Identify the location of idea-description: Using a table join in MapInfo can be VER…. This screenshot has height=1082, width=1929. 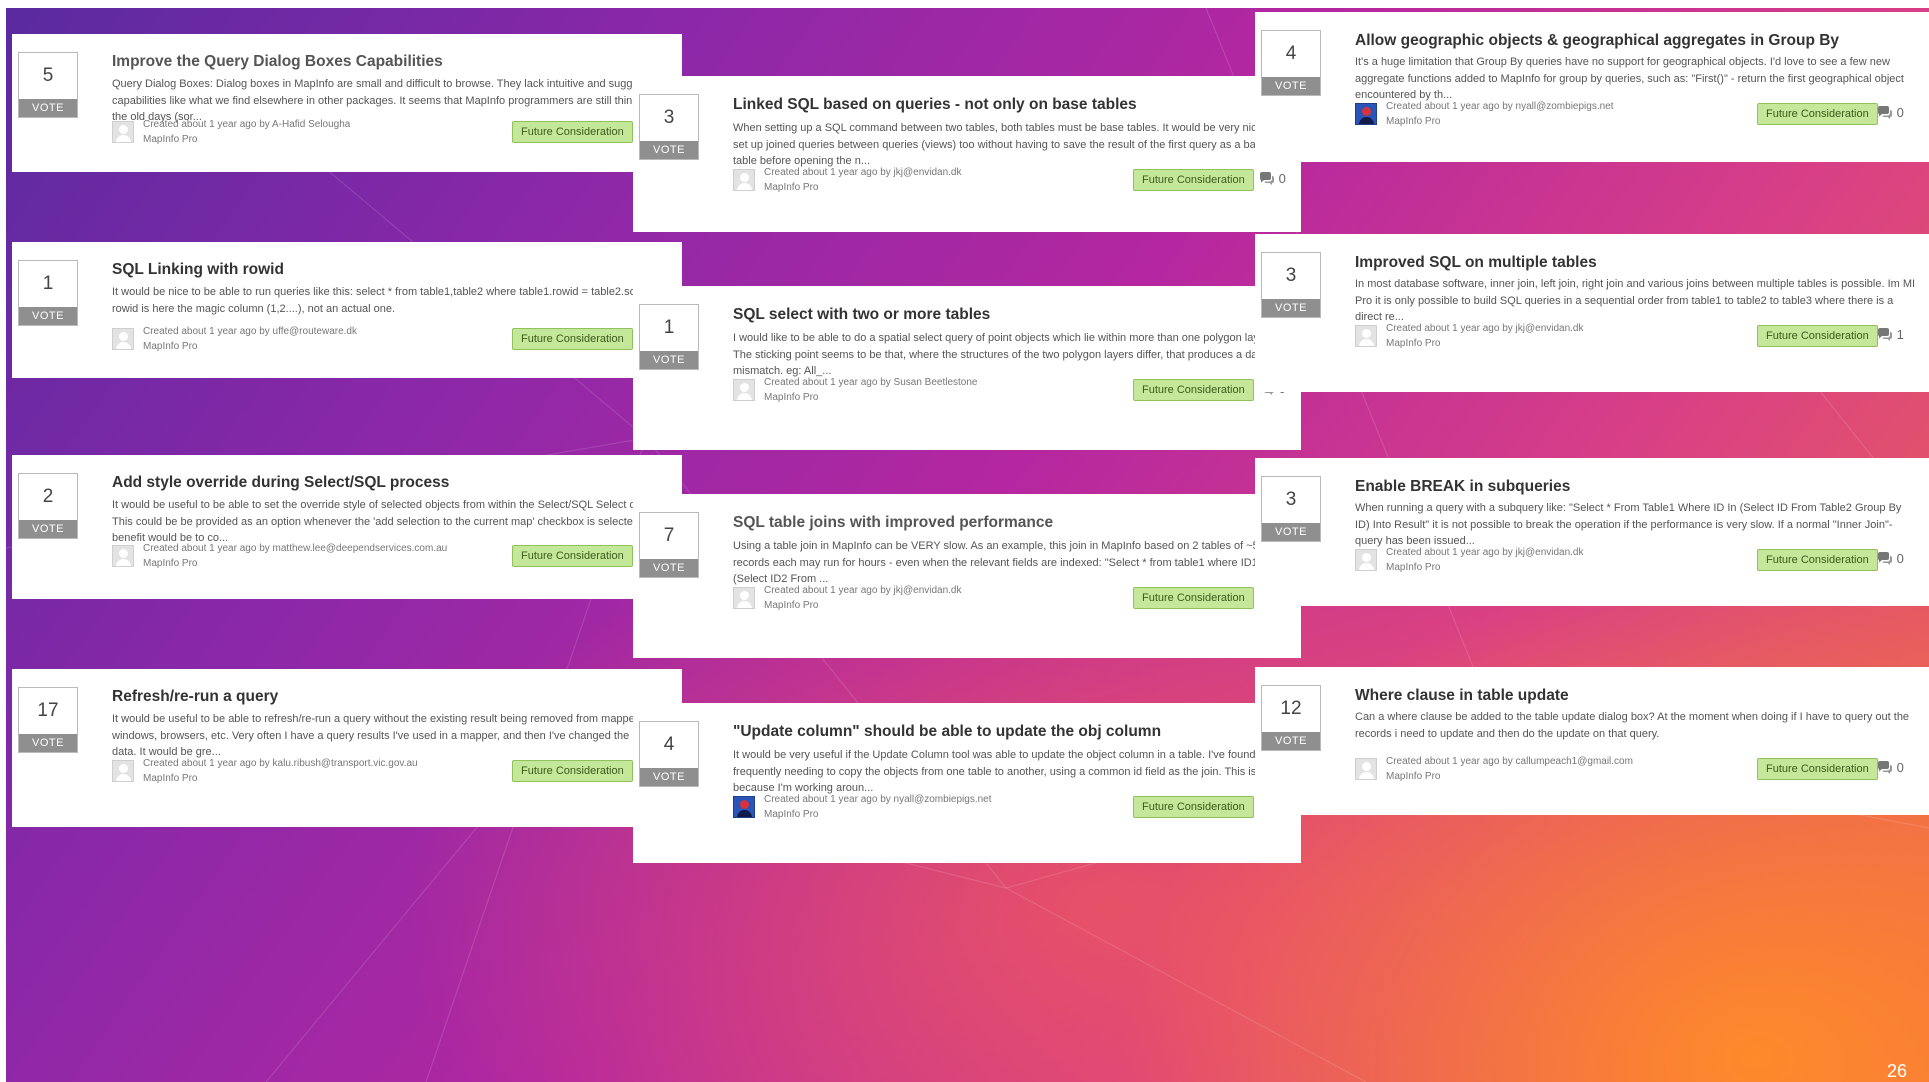
(1010, 562).